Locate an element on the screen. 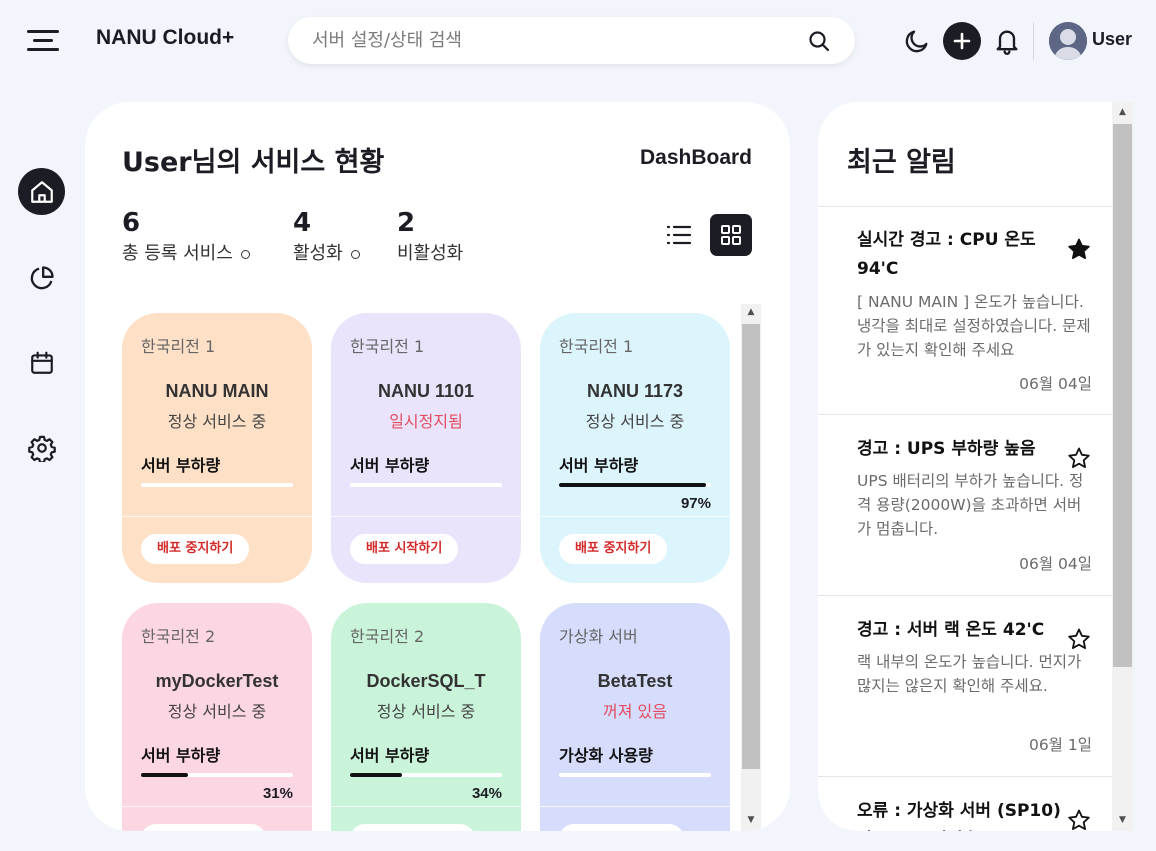 This screenshot has width=1156, height=851. app-brand: NANU Cloud+ is located at coordinates (165, 37).